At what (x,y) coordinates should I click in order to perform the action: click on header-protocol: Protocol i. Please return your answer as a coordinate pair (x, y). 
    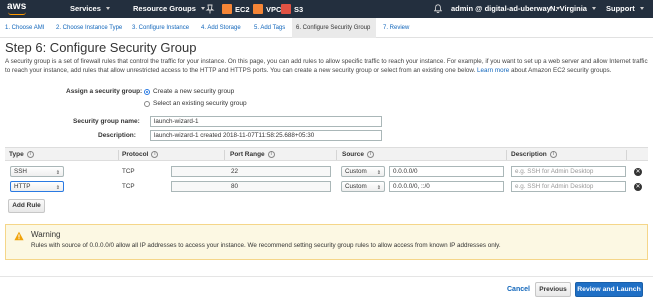
    Looking at the image, I should click on (140, 154).